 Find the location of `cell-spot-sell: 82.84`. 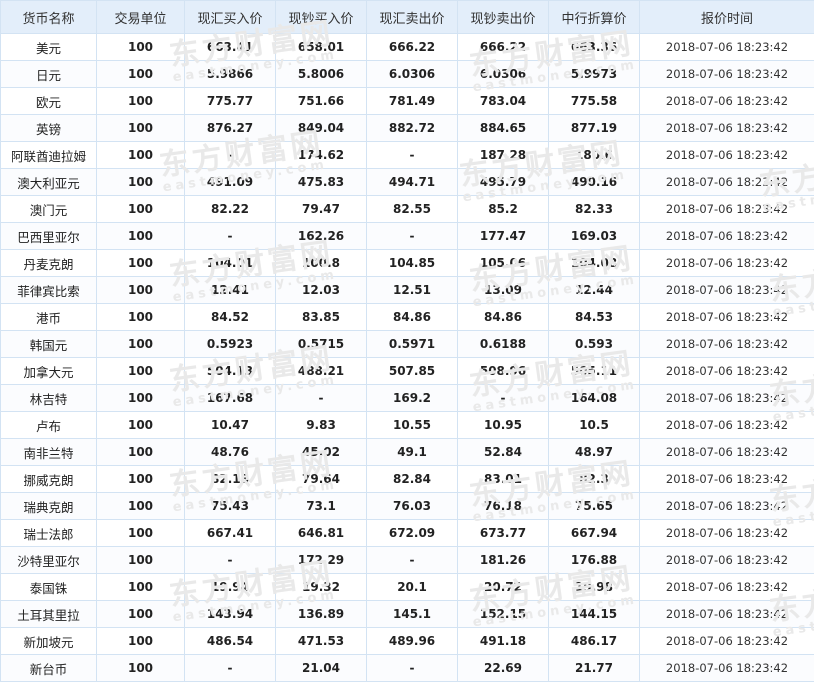

cell-spot-sell: 82.84 is located at coordinates (412, 479).